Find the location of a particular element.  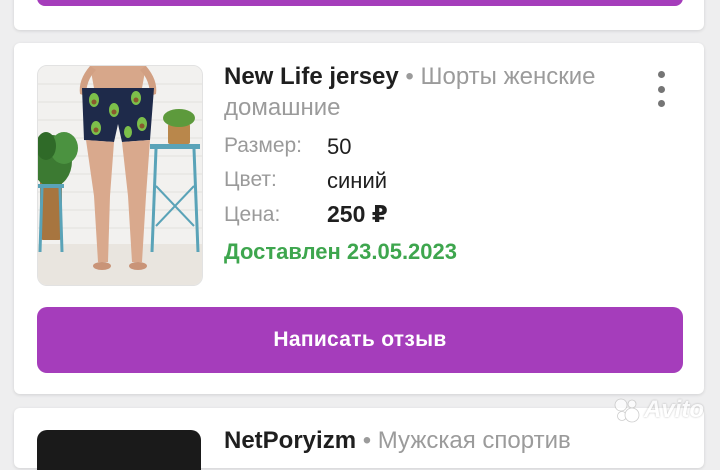

more-options-button is located at coordinates (661, 89).